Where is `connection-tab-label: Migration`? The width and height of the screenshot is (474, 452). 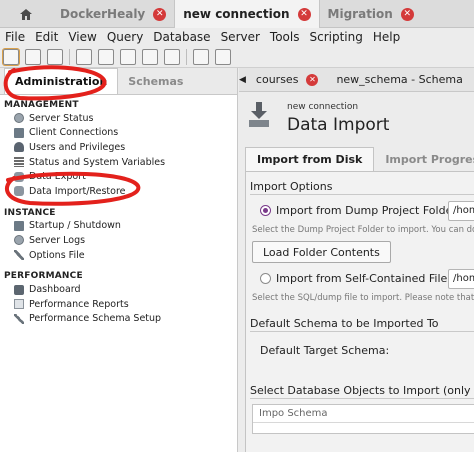 connection-tab-label: Migration is located at coordinates (360, 14).